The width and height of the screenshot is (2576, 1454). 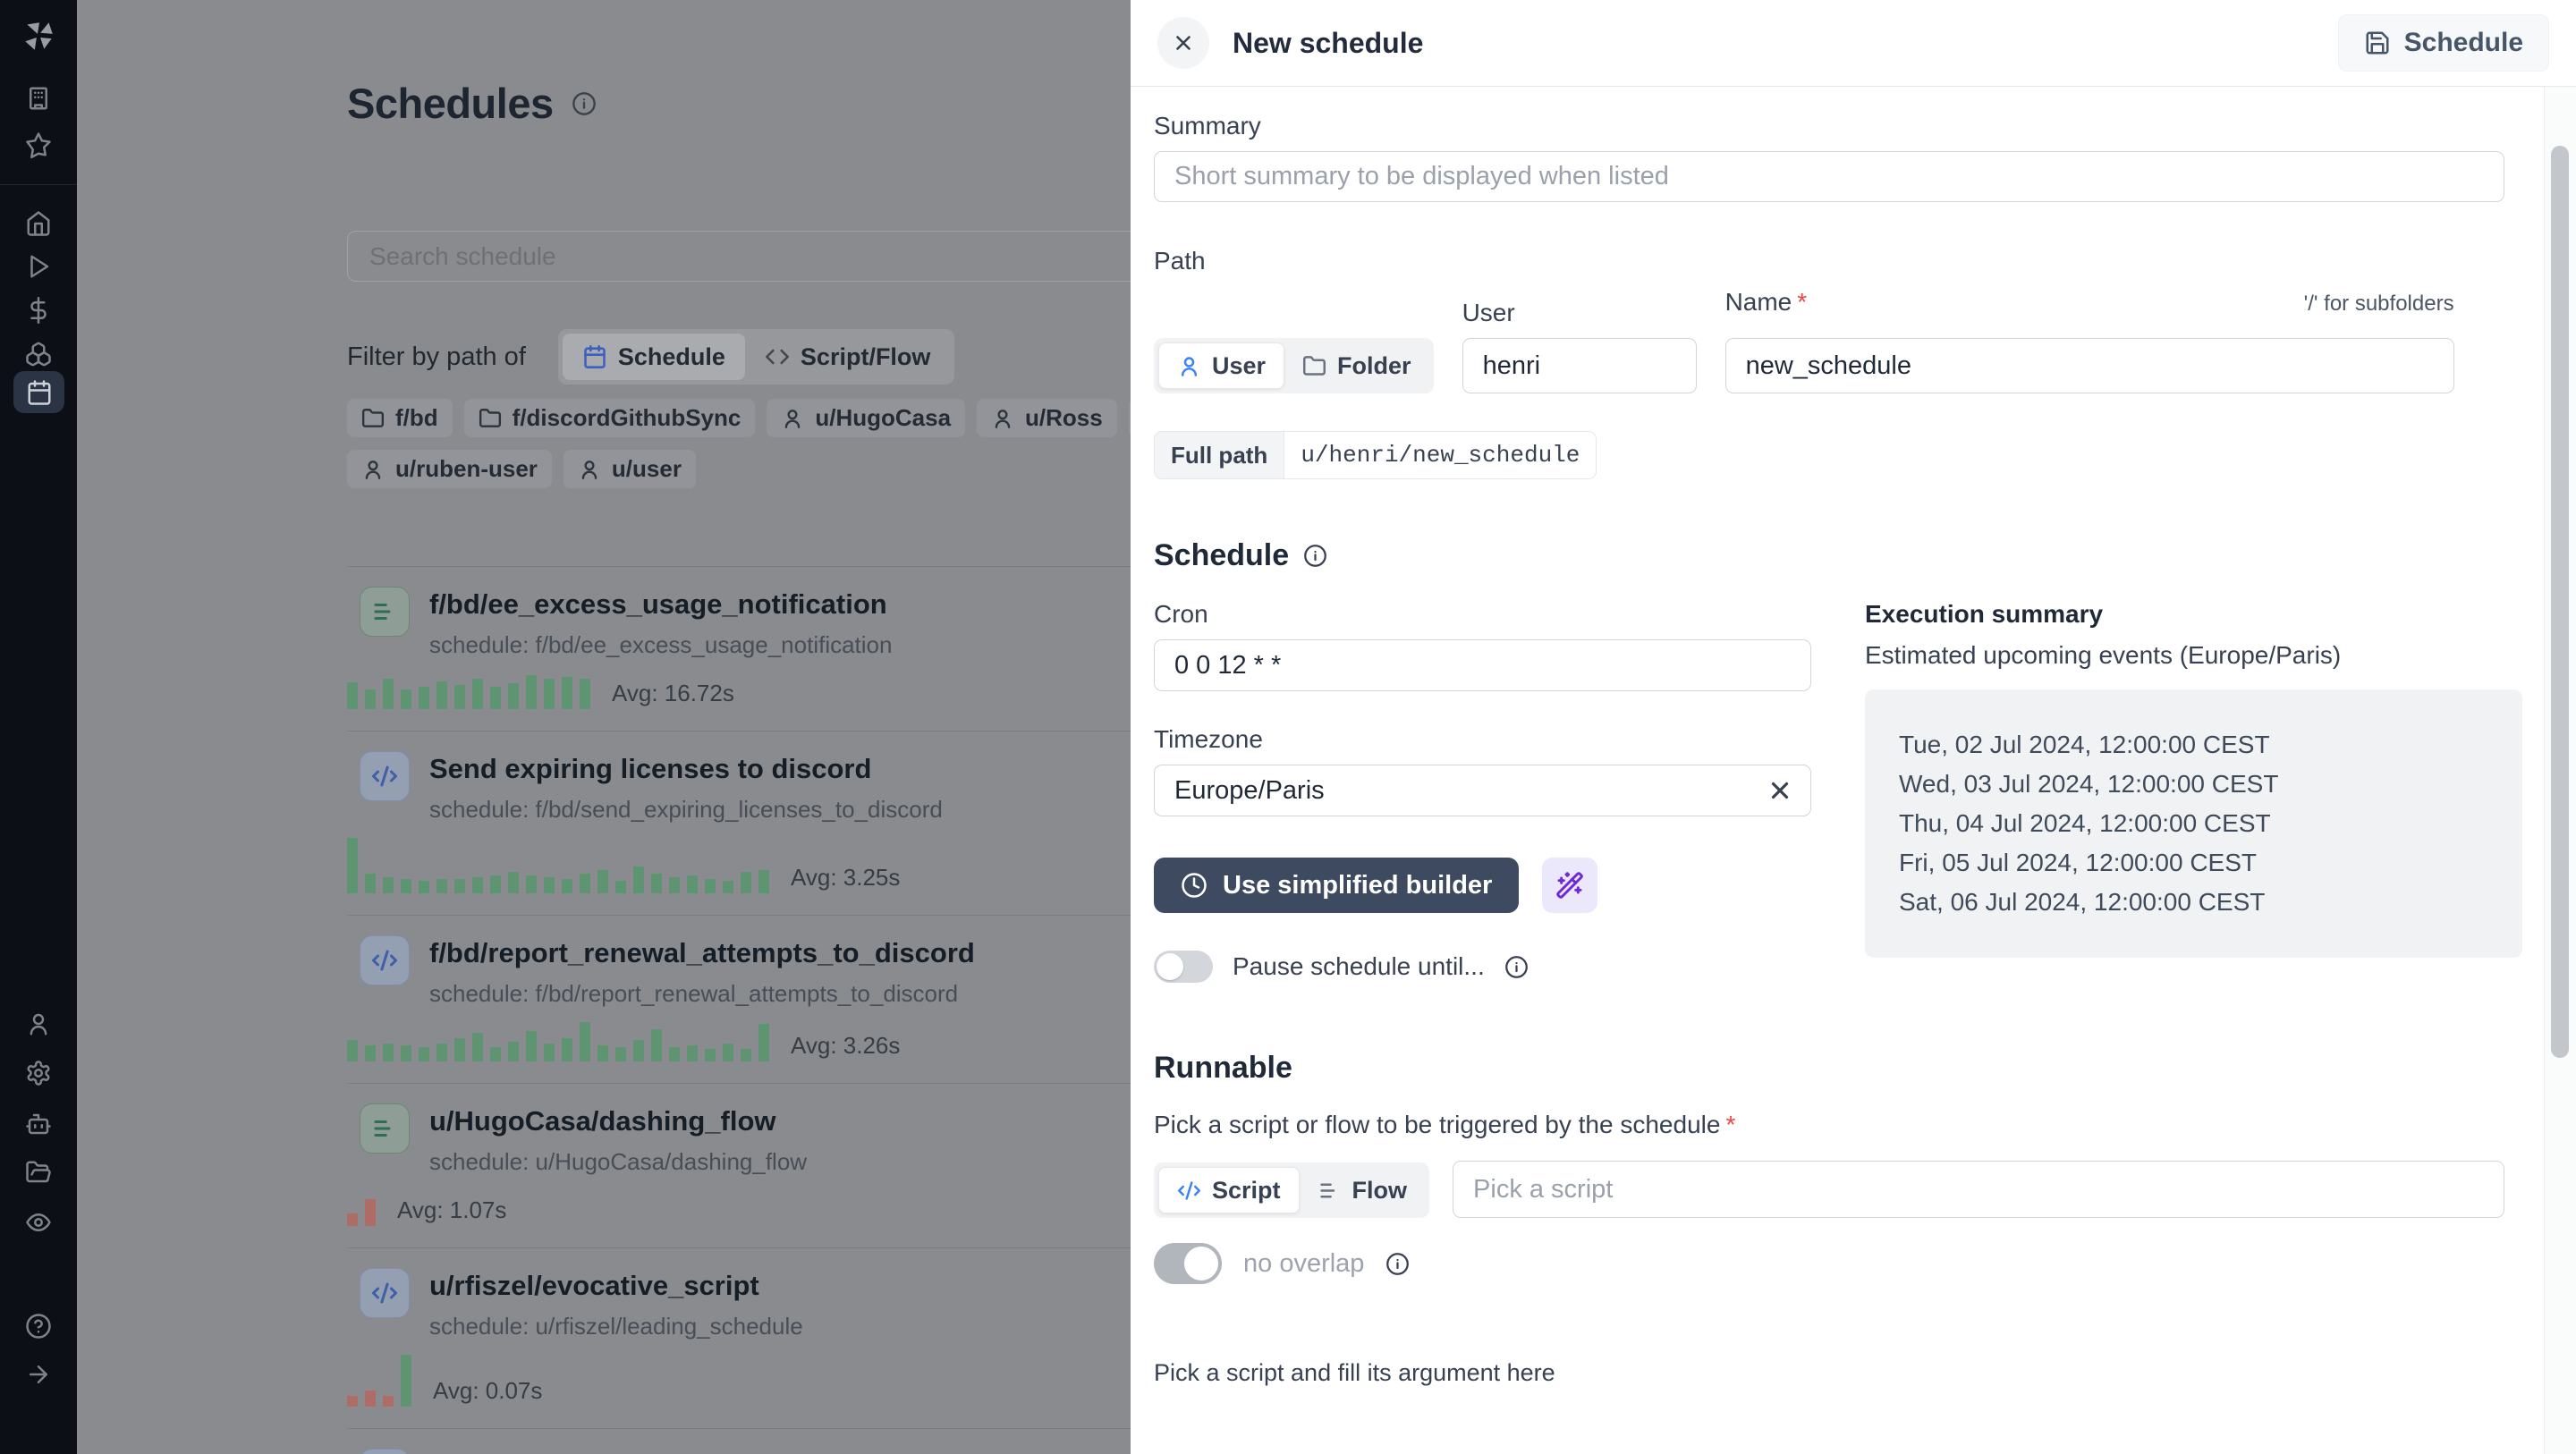 I want to click on user-field-label: User, so click(x=1488, y=312).